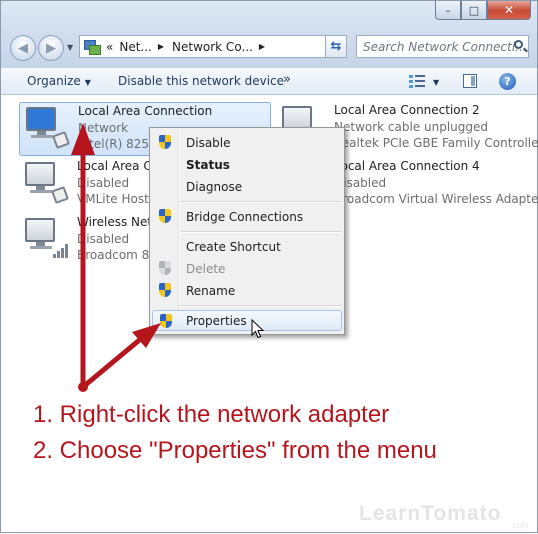 The width and height of the screenshot is (538, 534). Describe the element at coordinates (430, 513) in the screenshot. I see `watermark-logo: LearnTomato` at that location.